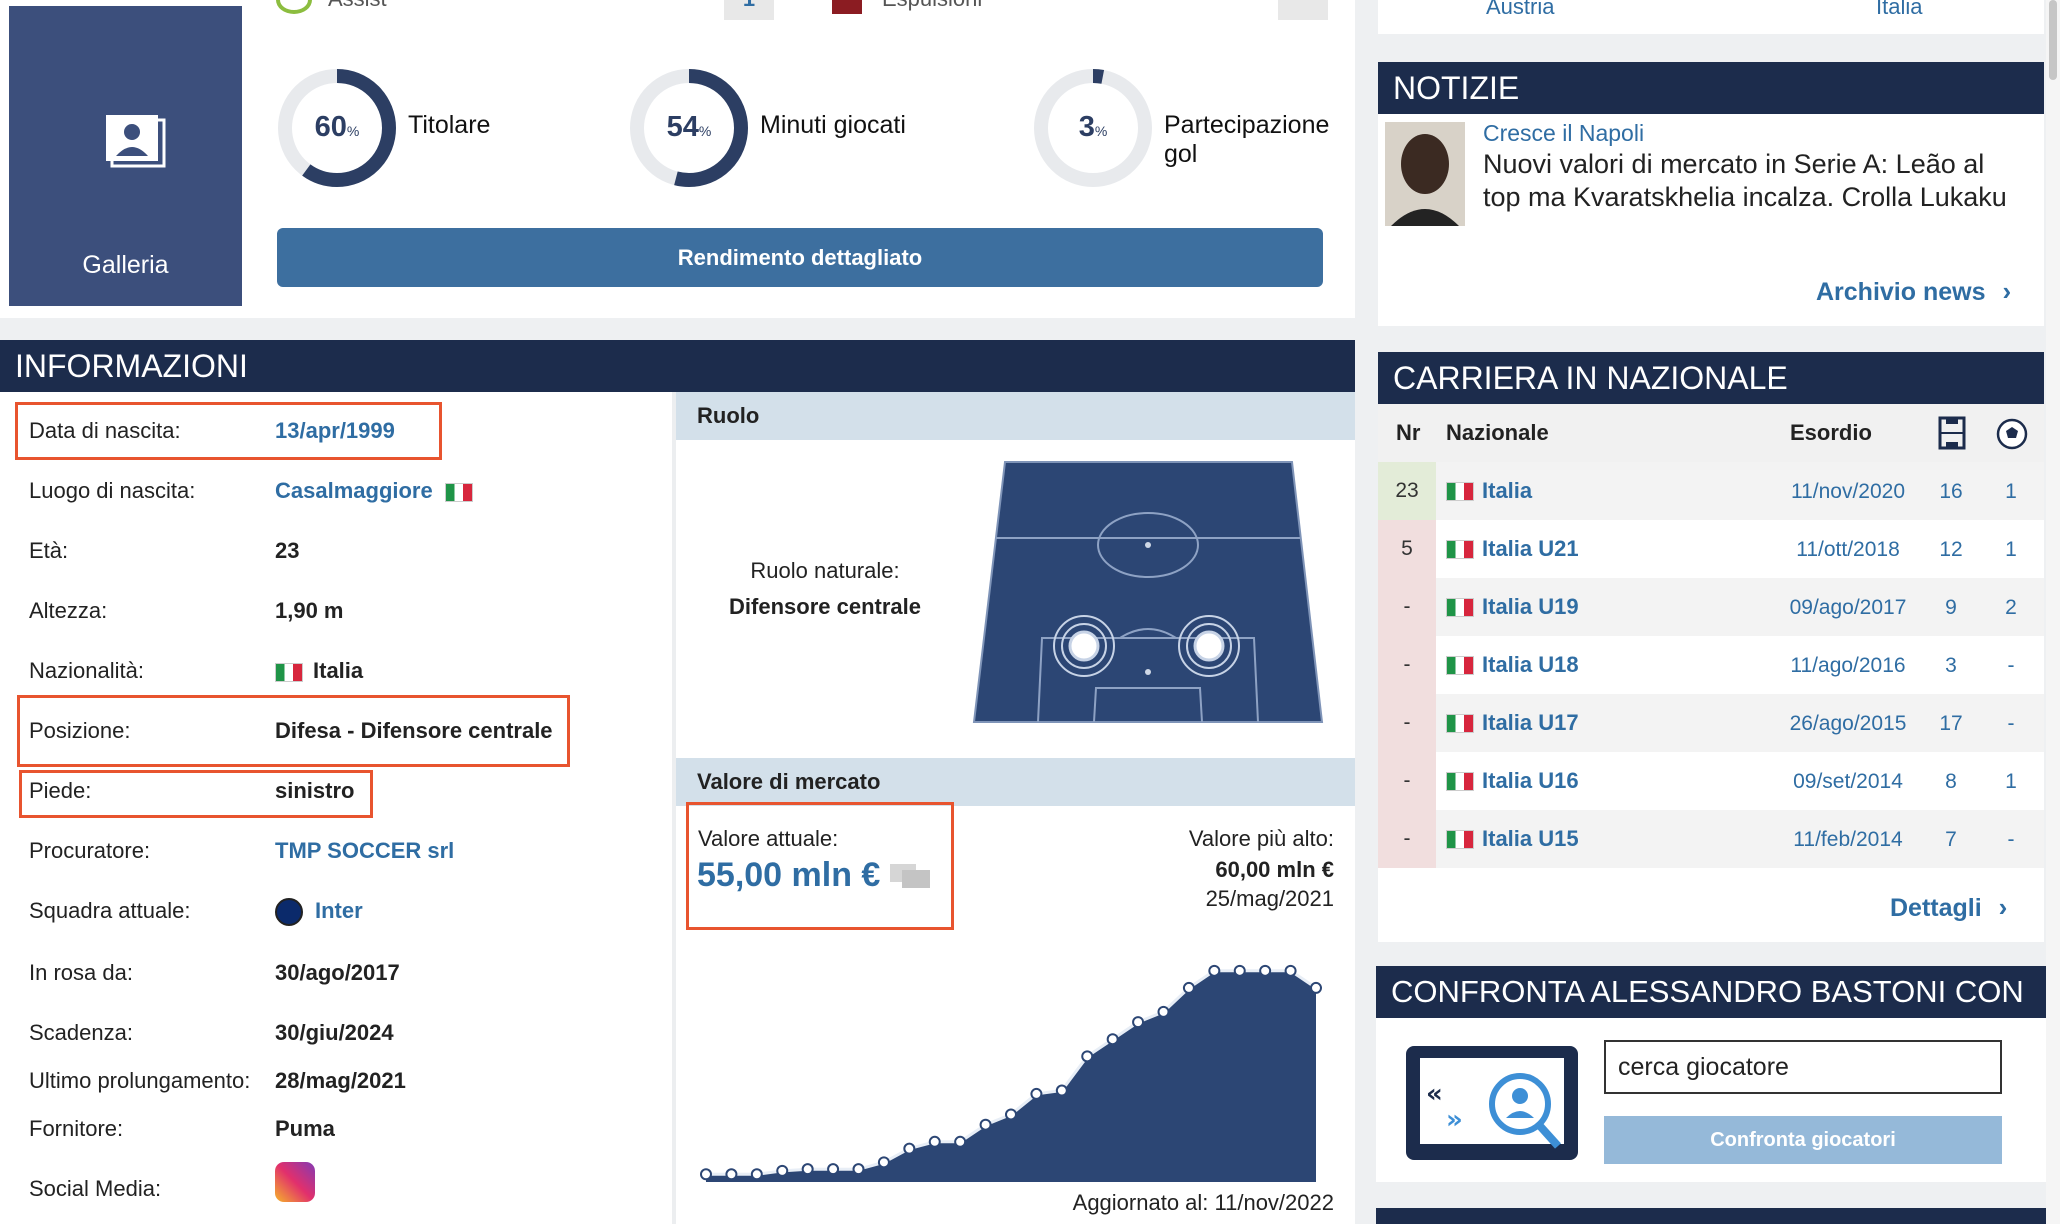  What do you see at coordinates (1530, 607) in the screenshot?
I see `national-team-link: Italia U19` at bounding box center [1530, 607].